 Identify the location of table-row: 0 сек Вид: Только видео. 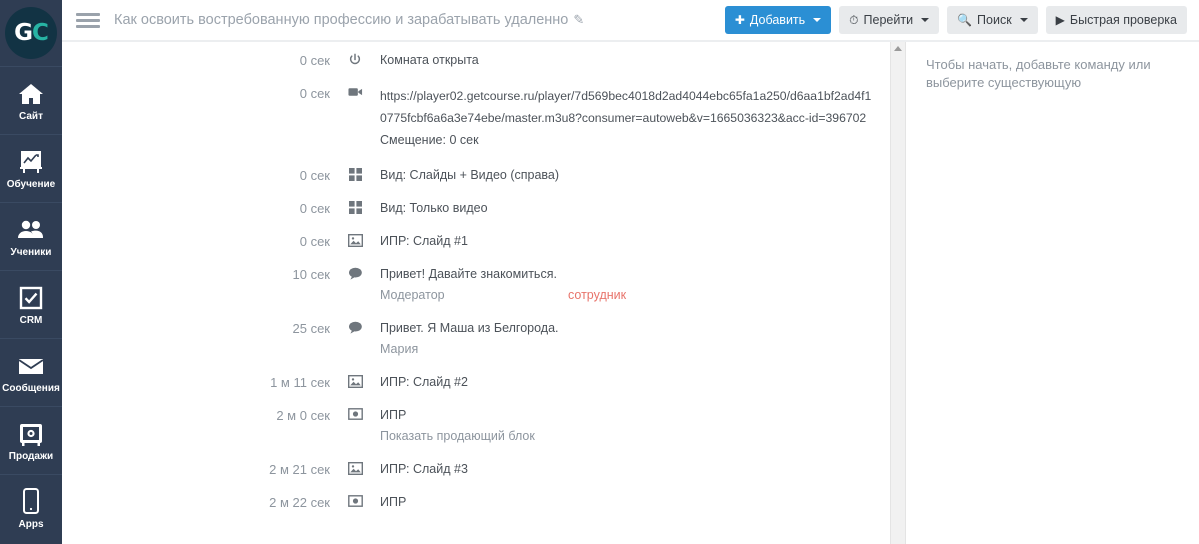
(476, 208).